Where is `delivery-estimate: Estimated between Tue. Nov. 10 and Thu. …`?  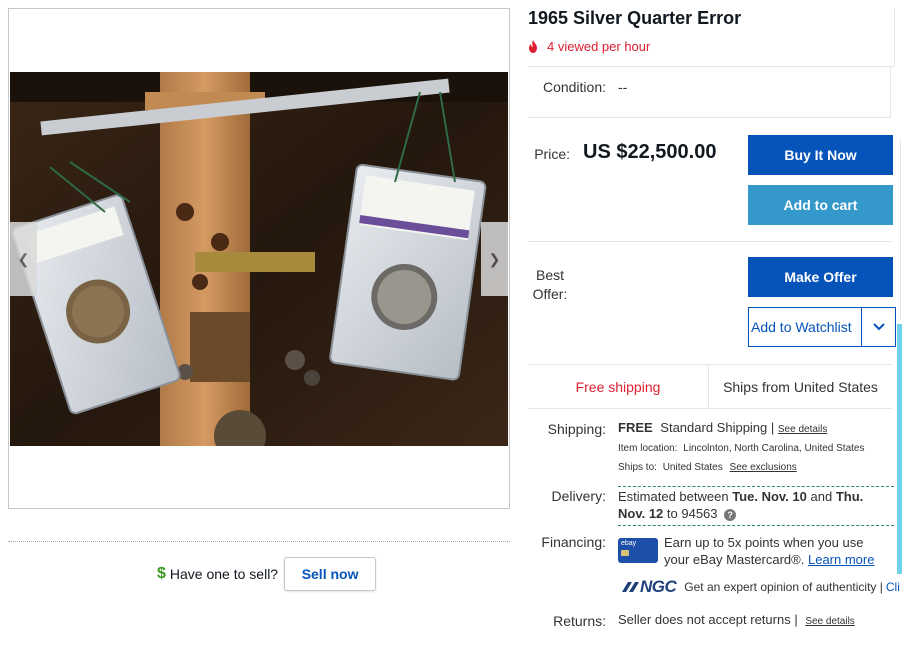
delivery-estimate: Estimated between Tue. Nov. 10 and Thu. … is located at coordinates (754, 505).